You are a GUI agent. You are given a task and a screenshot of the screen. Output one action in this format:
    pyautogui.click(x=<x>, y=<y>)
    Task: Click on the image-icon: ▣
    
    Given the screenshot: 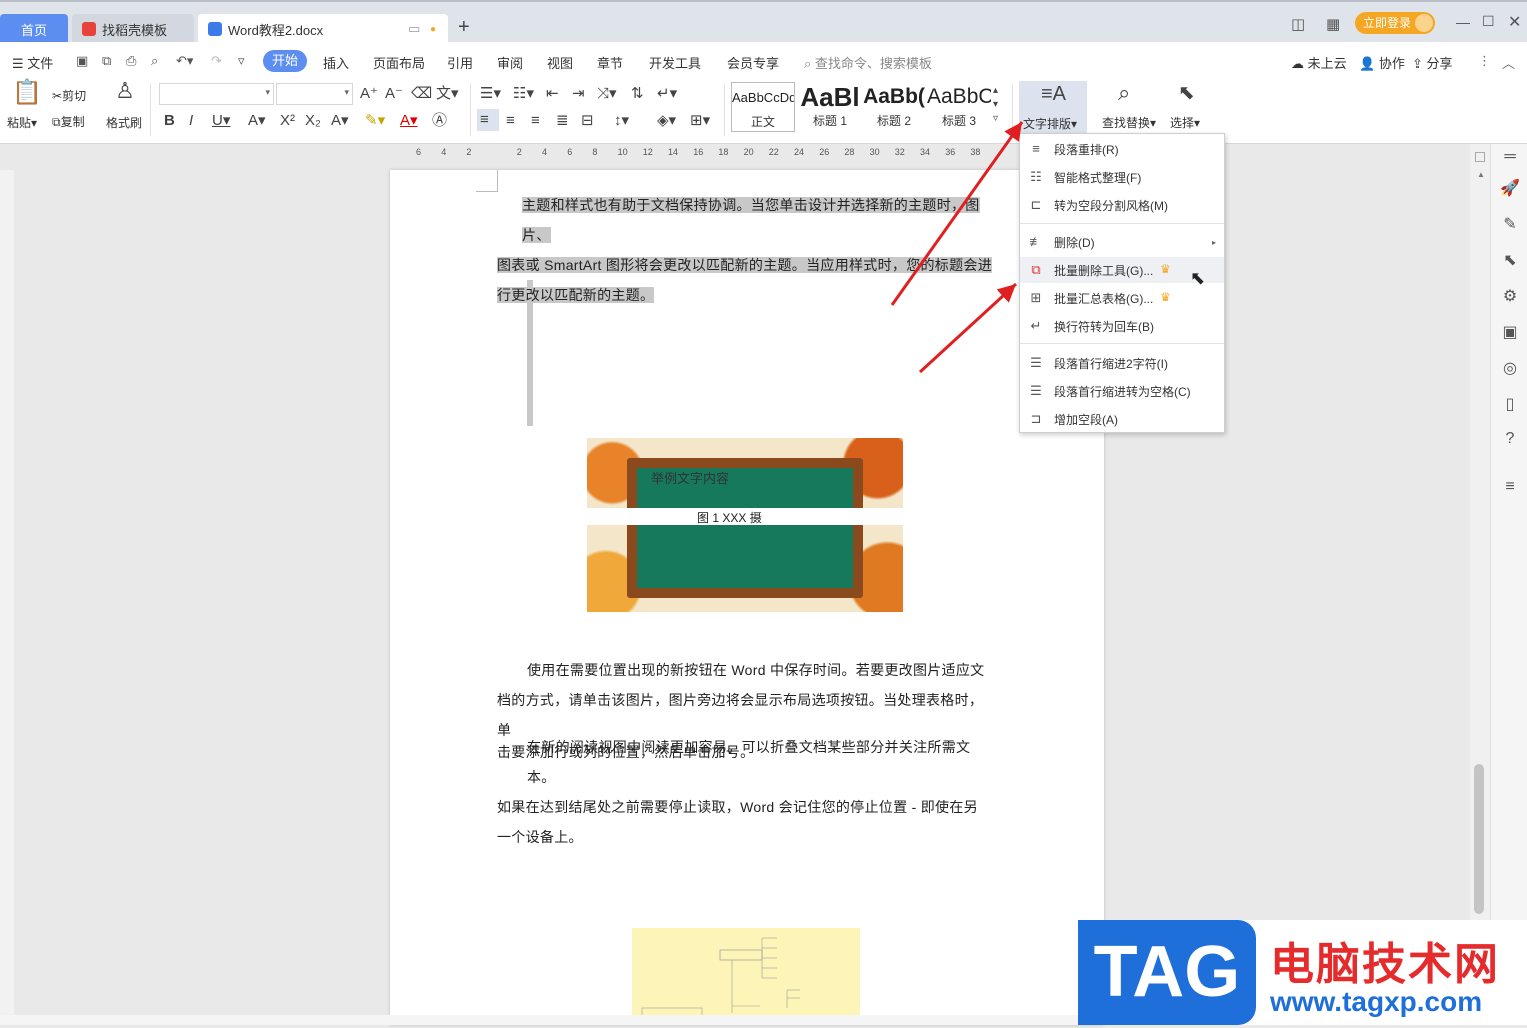 What is the action you would take?
    pyautogui.click(x=1510, y=332)
    